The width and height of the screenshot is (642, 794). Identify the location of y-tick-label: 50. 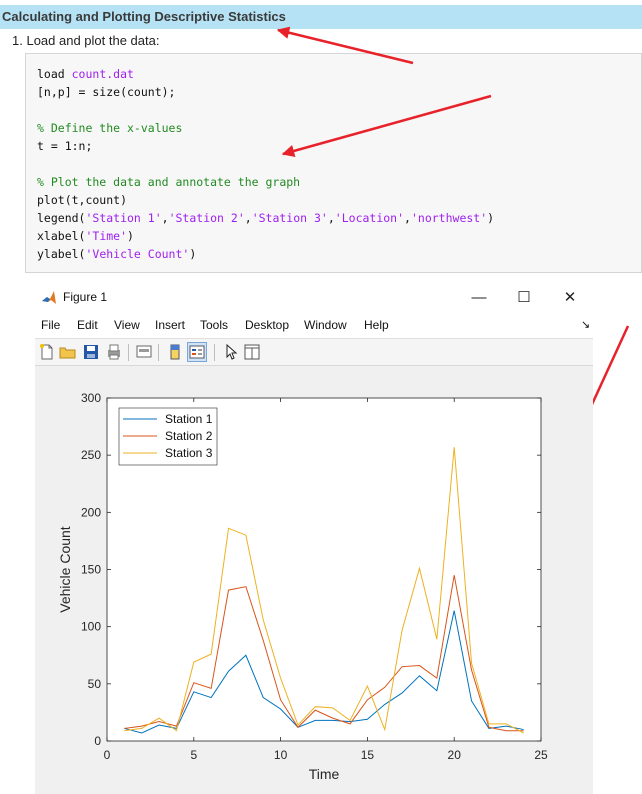
(95, 684).